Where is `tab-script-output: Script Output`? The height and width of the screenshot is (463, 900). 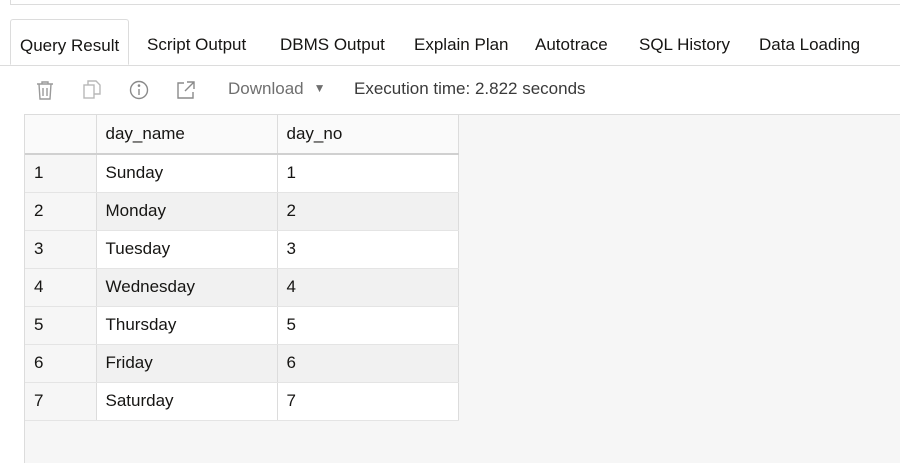
tab-script-output: Script Output is located at coordinates (196, 42).